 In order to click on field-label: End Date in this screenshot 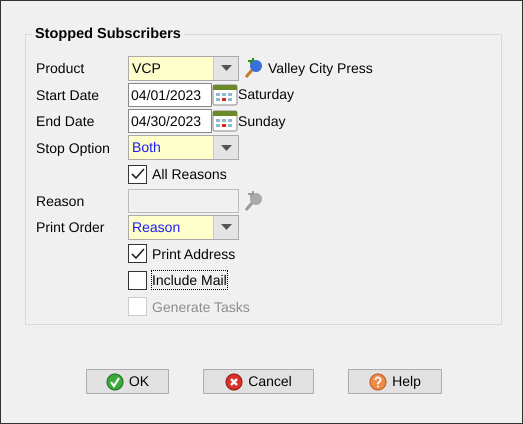, I will do `click(66, 121)`.